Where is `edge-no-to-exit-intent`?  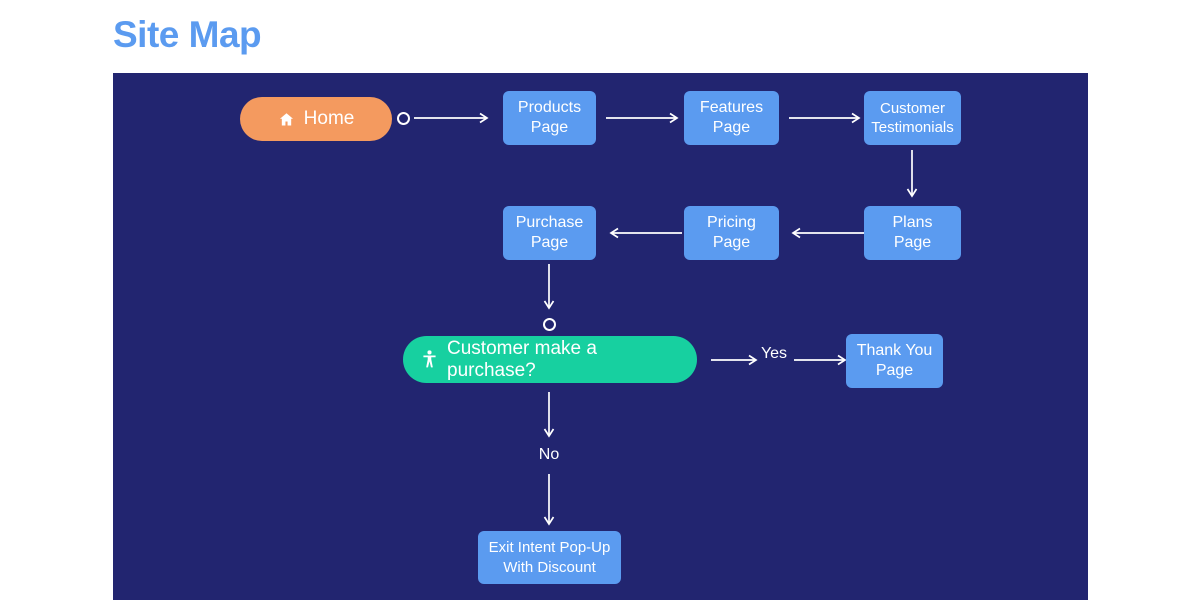 edge-no-to-exit-intent is located at coordinates (549, 502).